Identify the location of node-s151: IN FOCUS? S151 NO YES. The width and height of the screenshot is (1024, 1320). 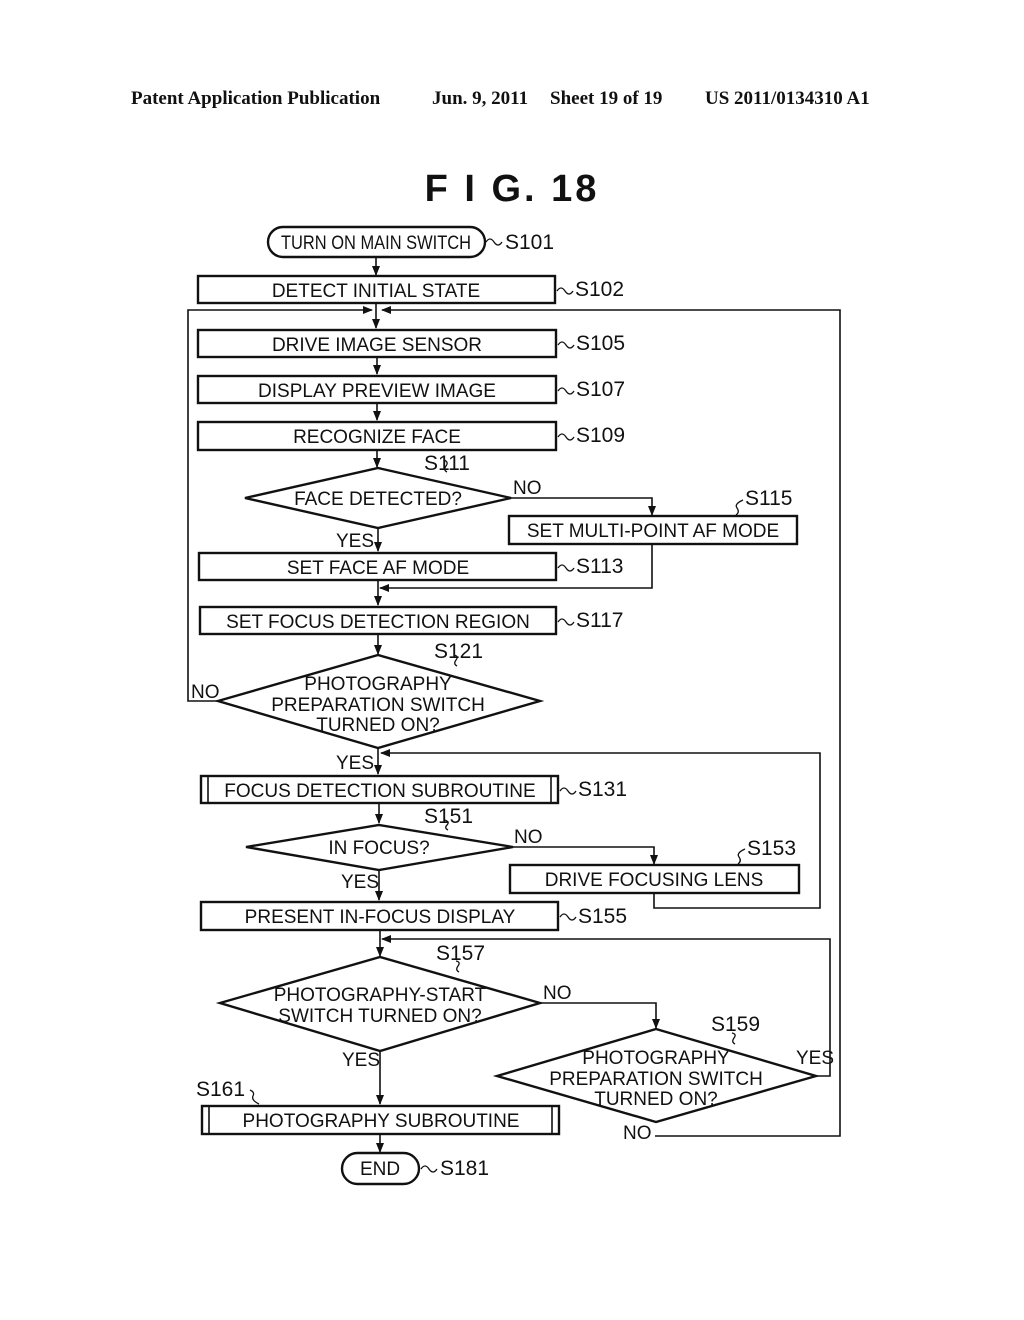
(394, 849).